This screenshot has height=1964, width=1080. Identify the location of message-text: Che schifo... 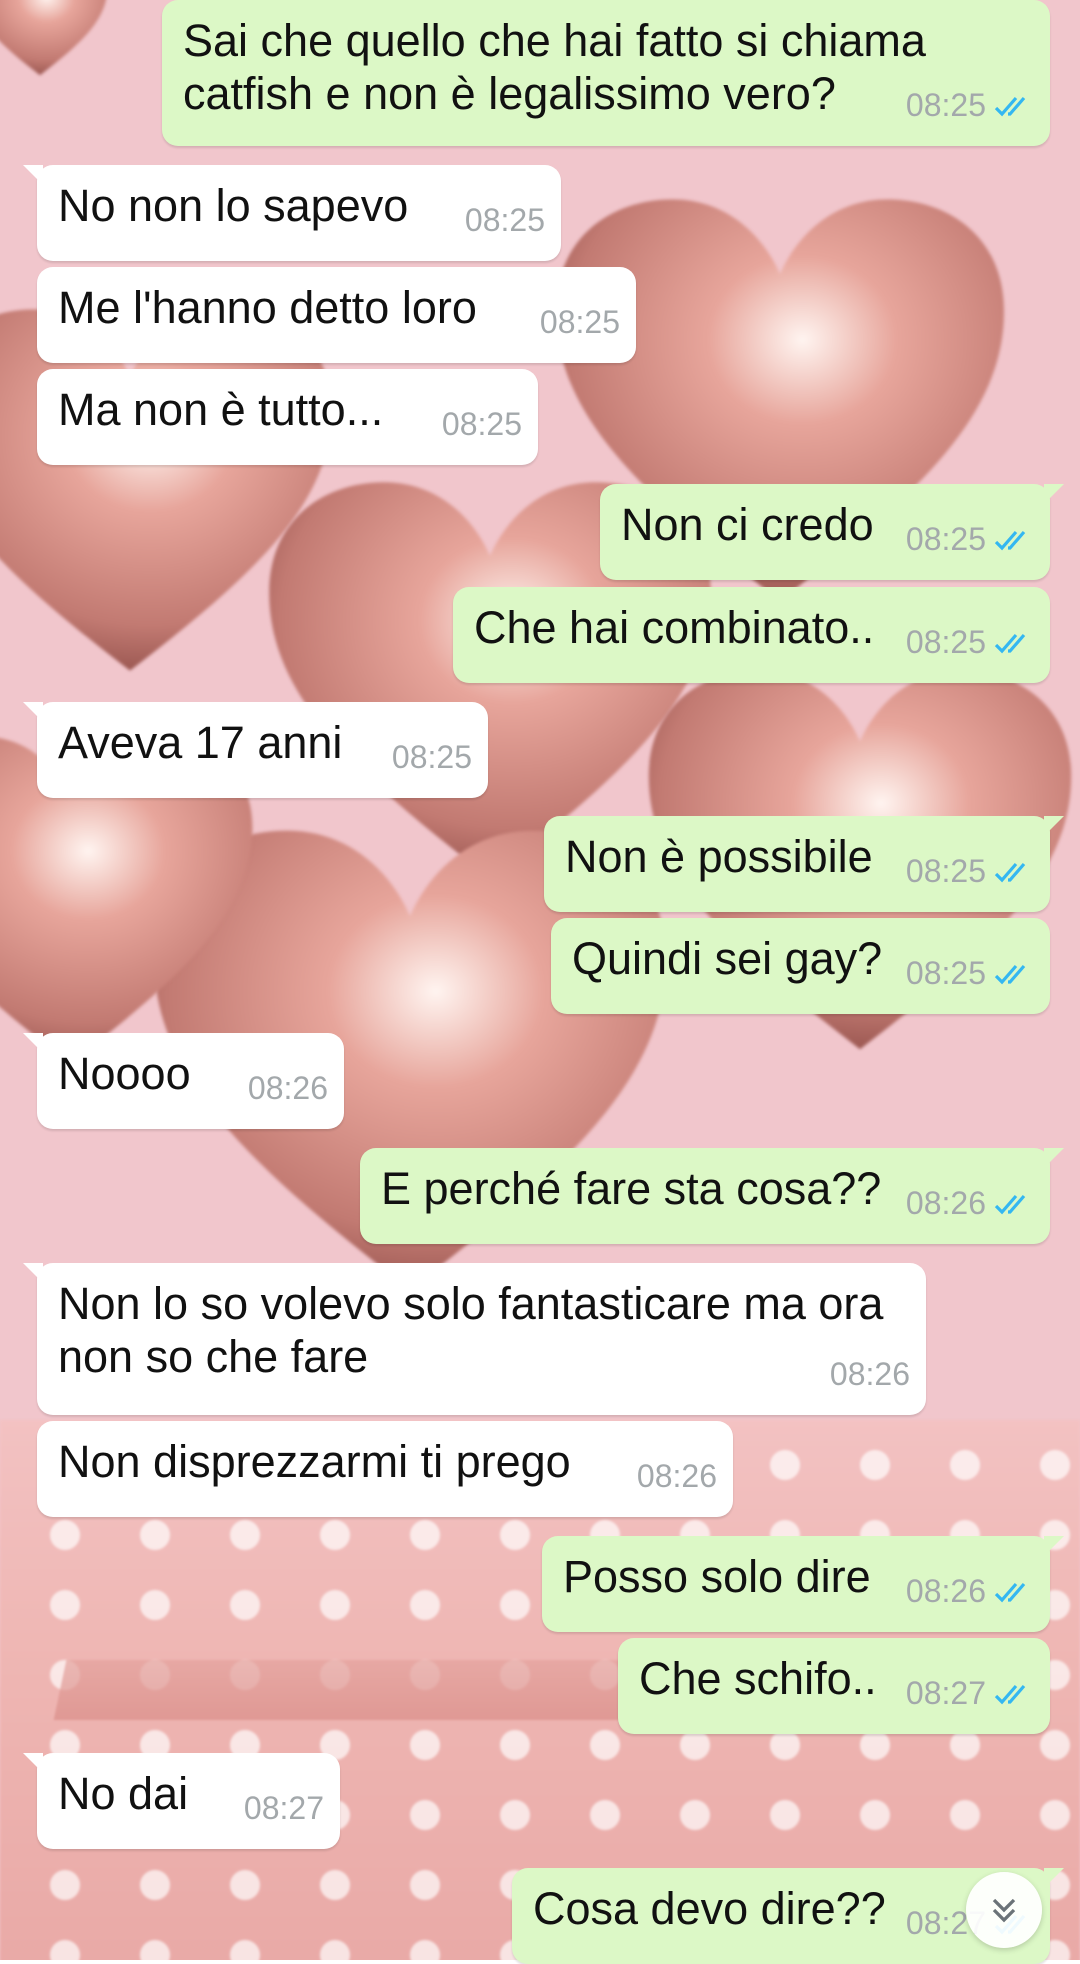
(758, 1678).